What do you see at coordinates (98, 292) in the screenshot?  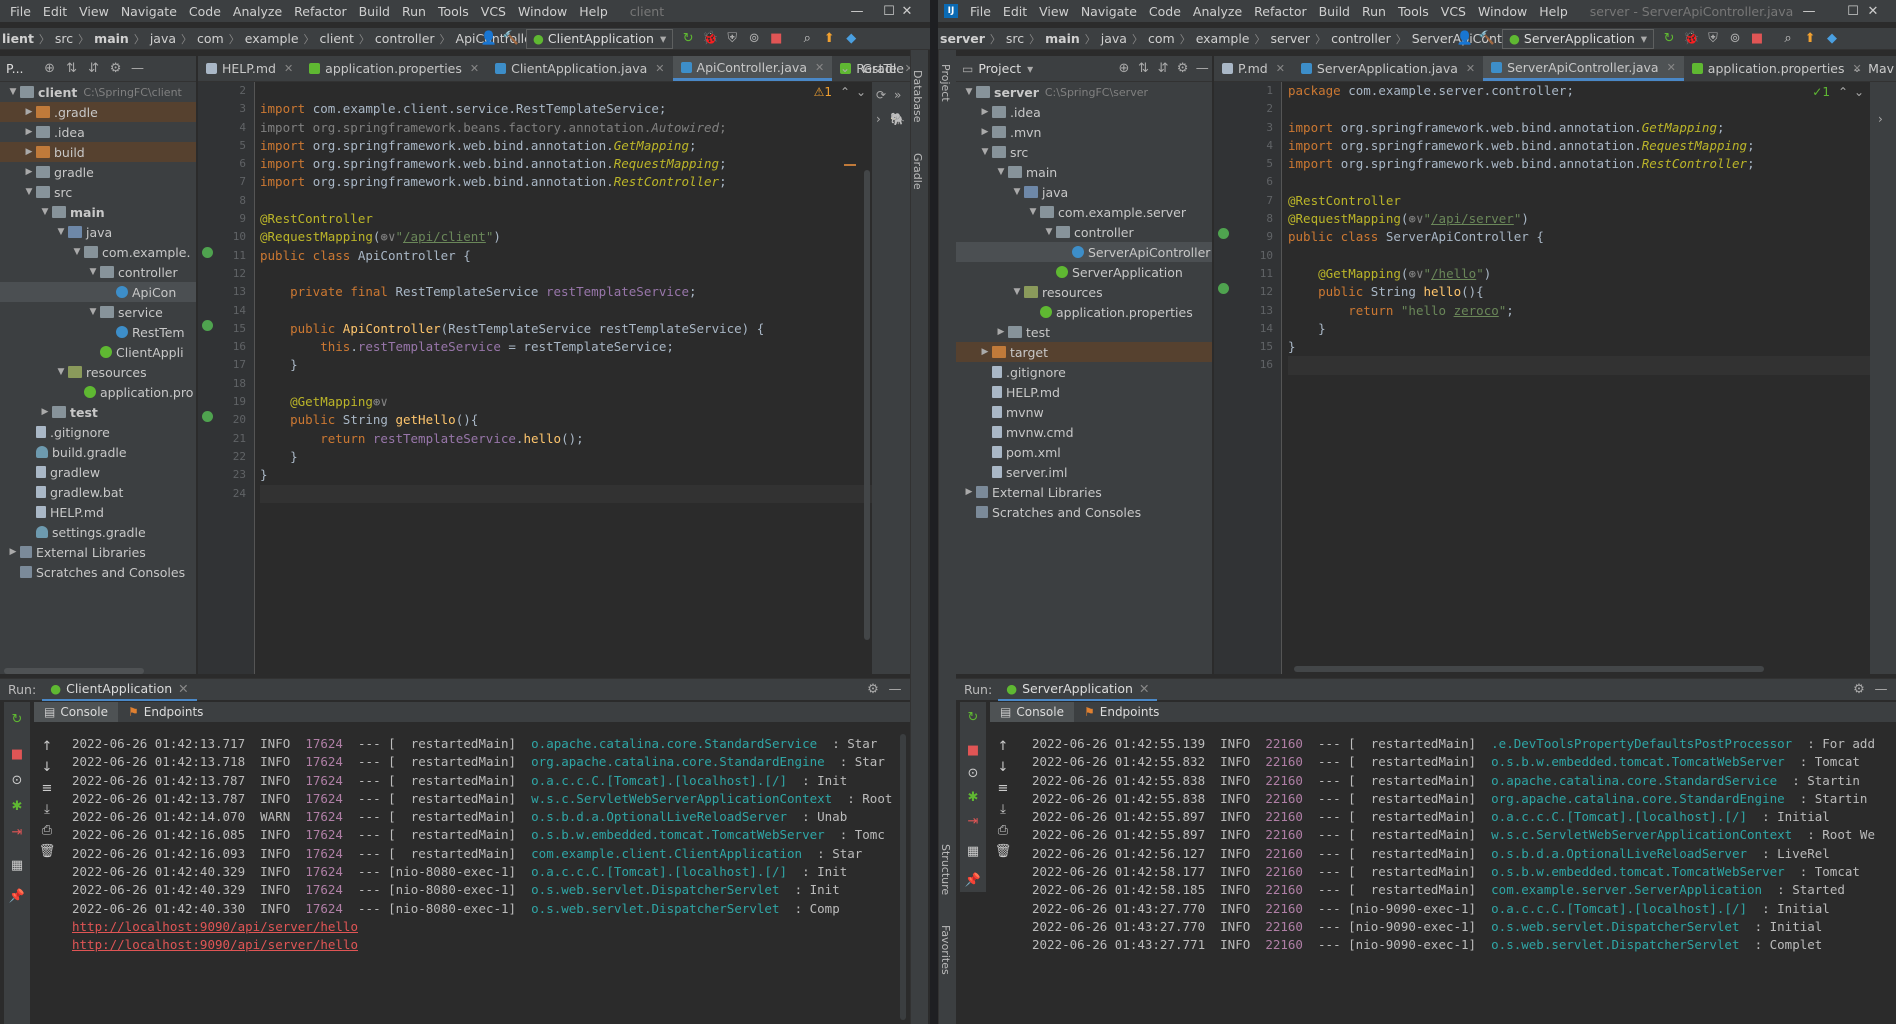 I see `tree-node: ApiCon` at bounding box center [98, 292].